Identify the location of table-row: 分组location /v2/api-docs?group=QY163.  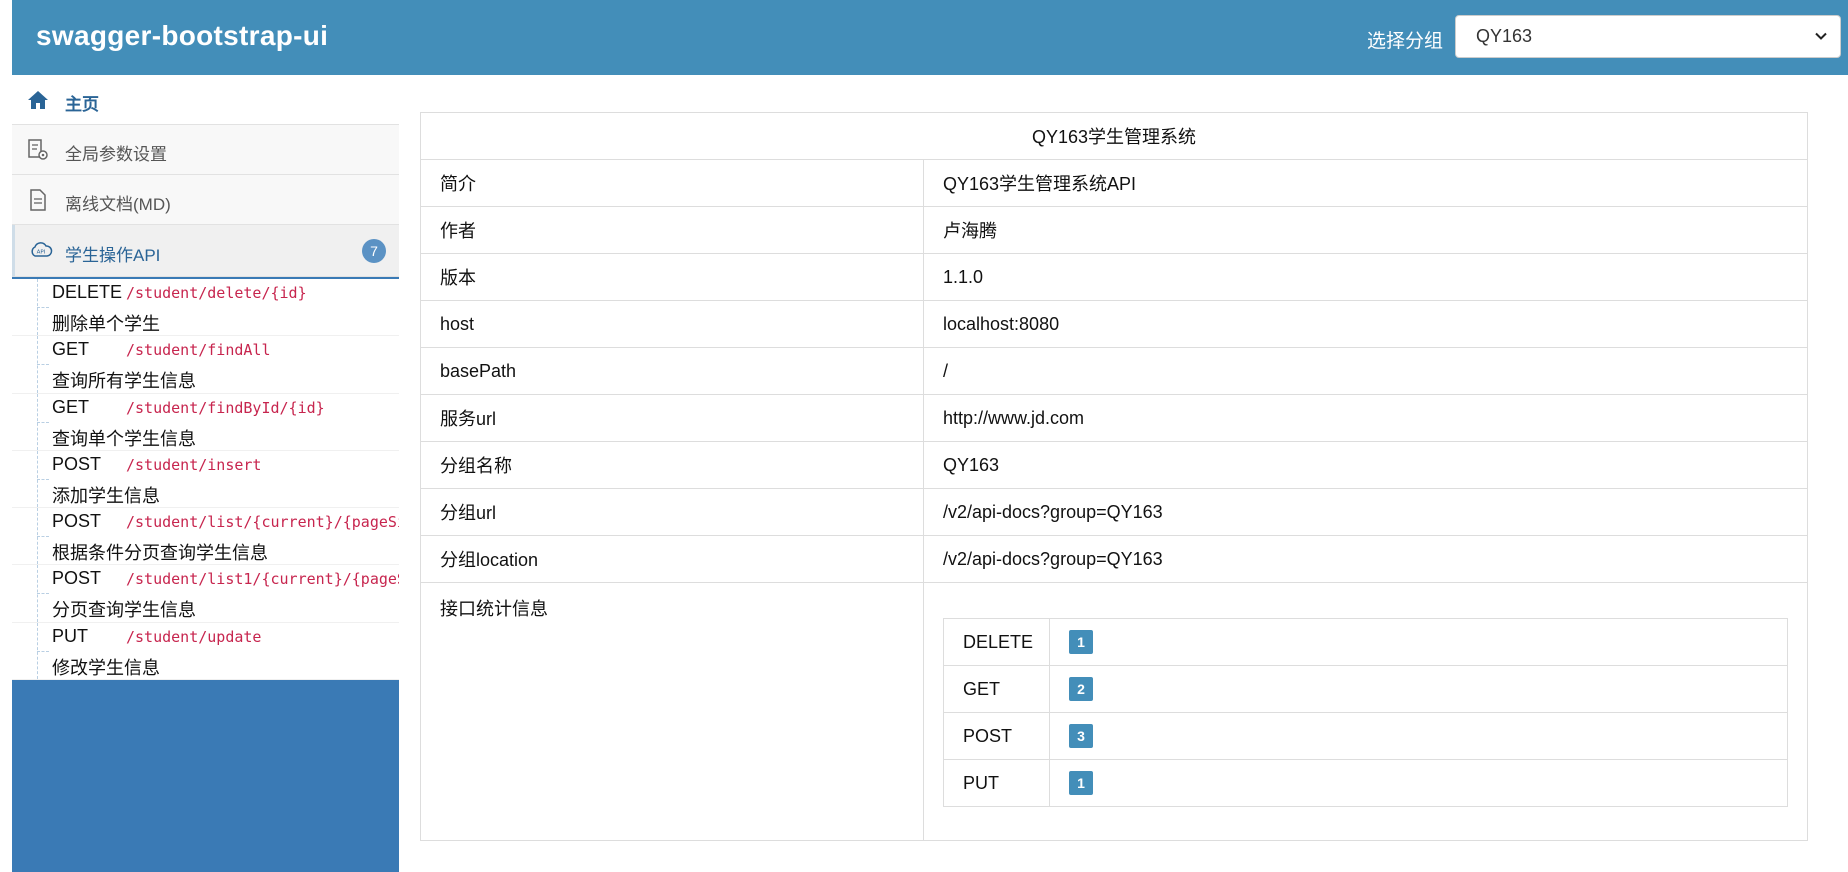
(1114, 559).